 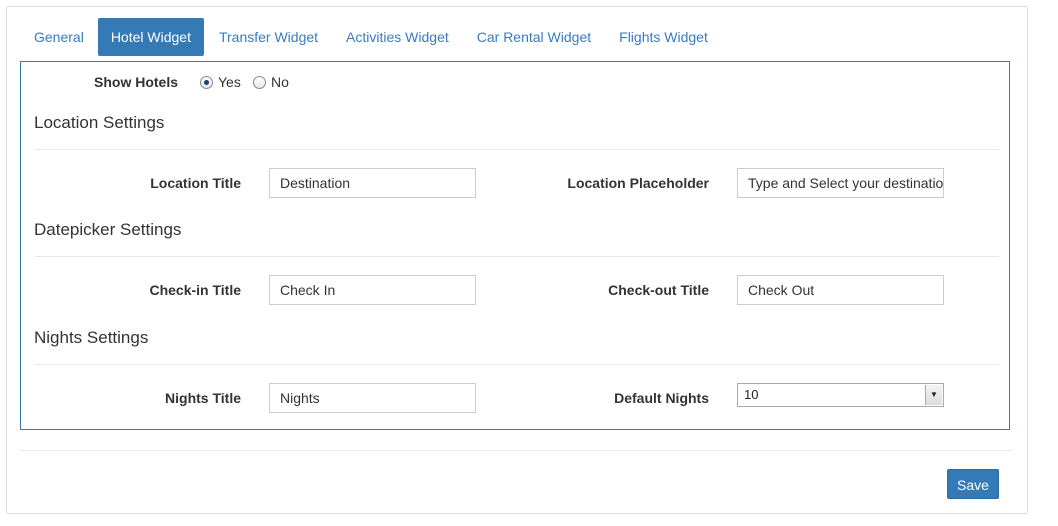 I want to click on checkout-title-label: Check-out Title, so click(x=658, y=290).